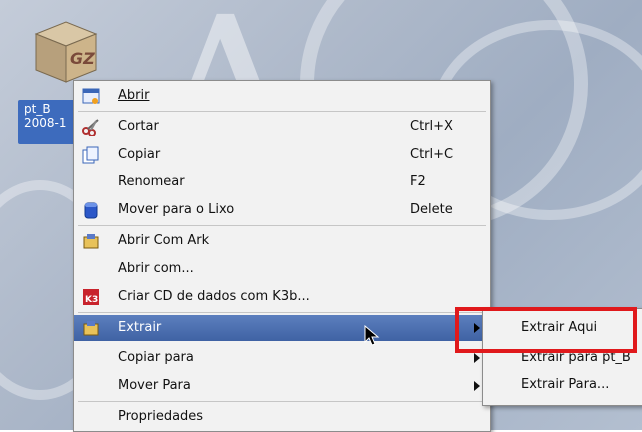 The image size is (642, 432). What do you see at coordinates (140, 327) in the screenshot?
I see `menu-item-label: Extrair` at bounding box center [140, 327].